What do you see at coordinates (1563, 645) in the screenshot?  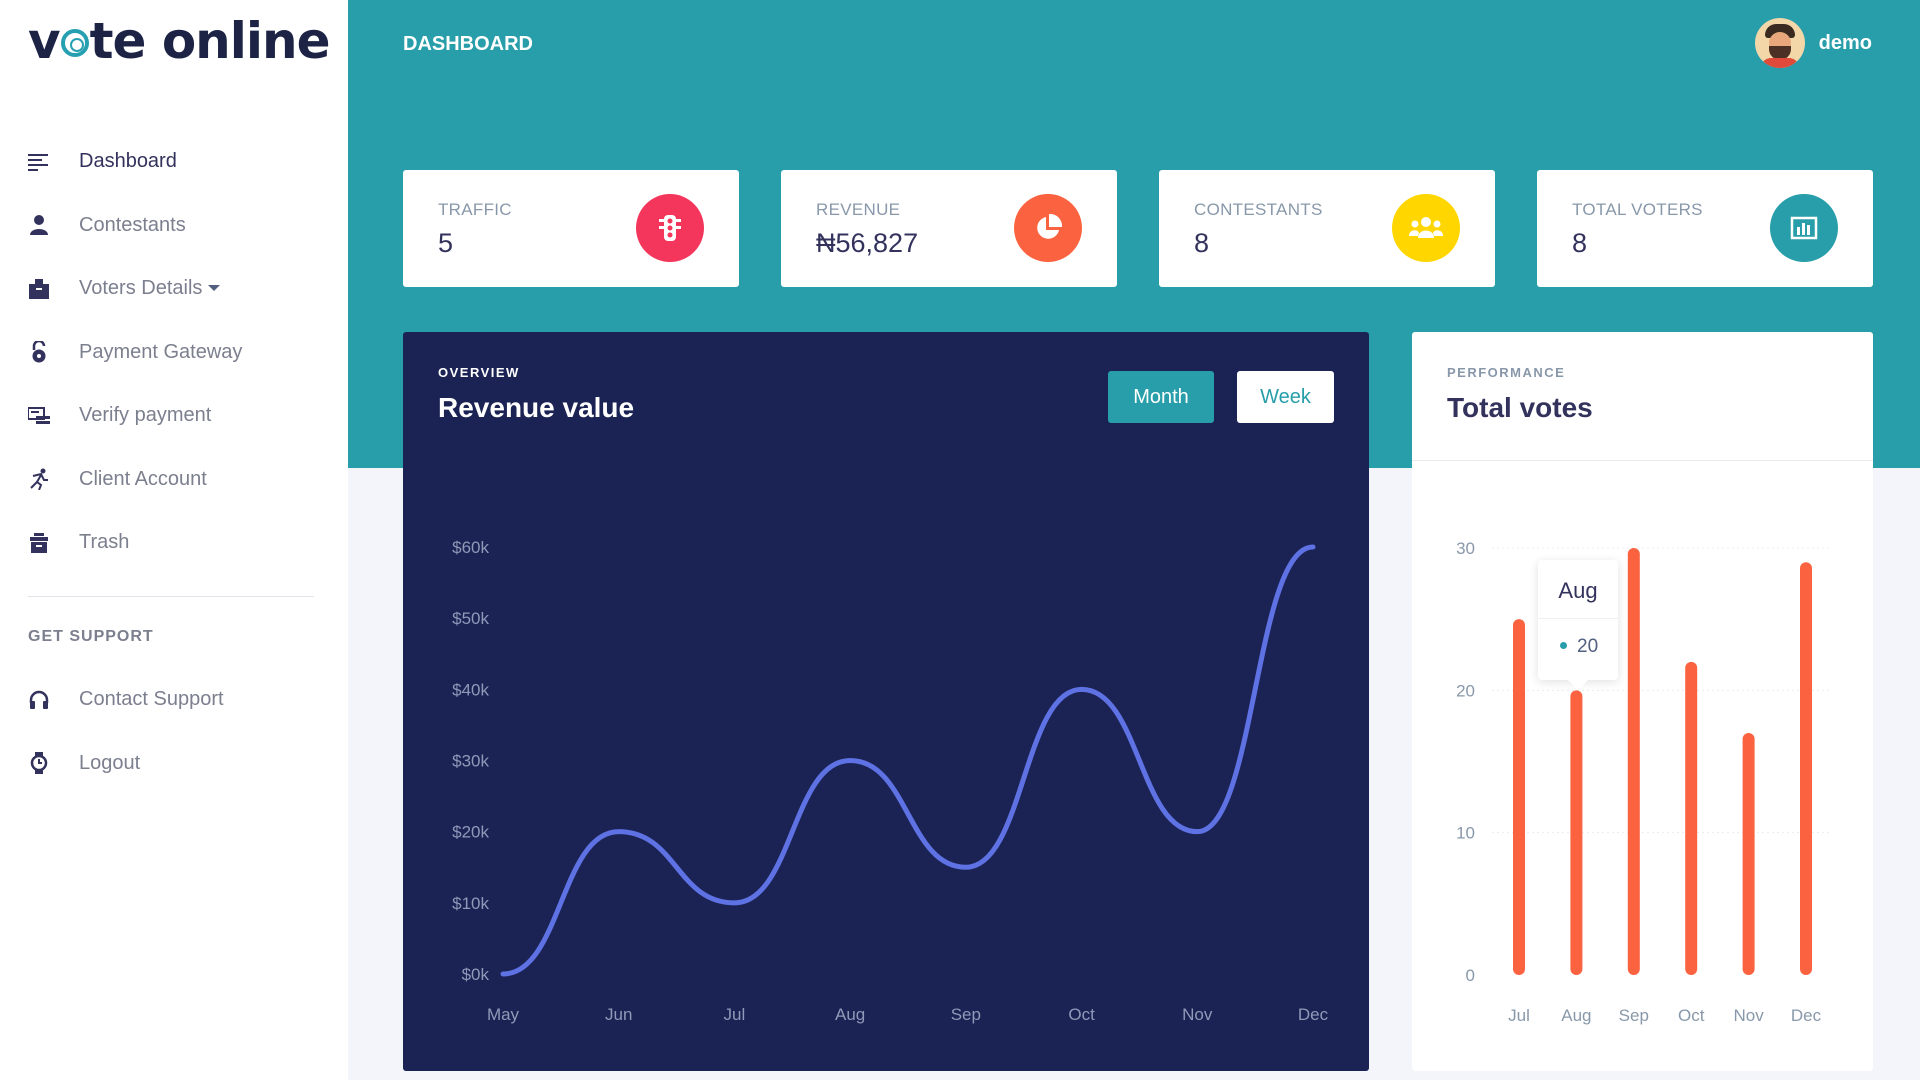 I see `series-dot-icon` at bounding box center [1563, 645].